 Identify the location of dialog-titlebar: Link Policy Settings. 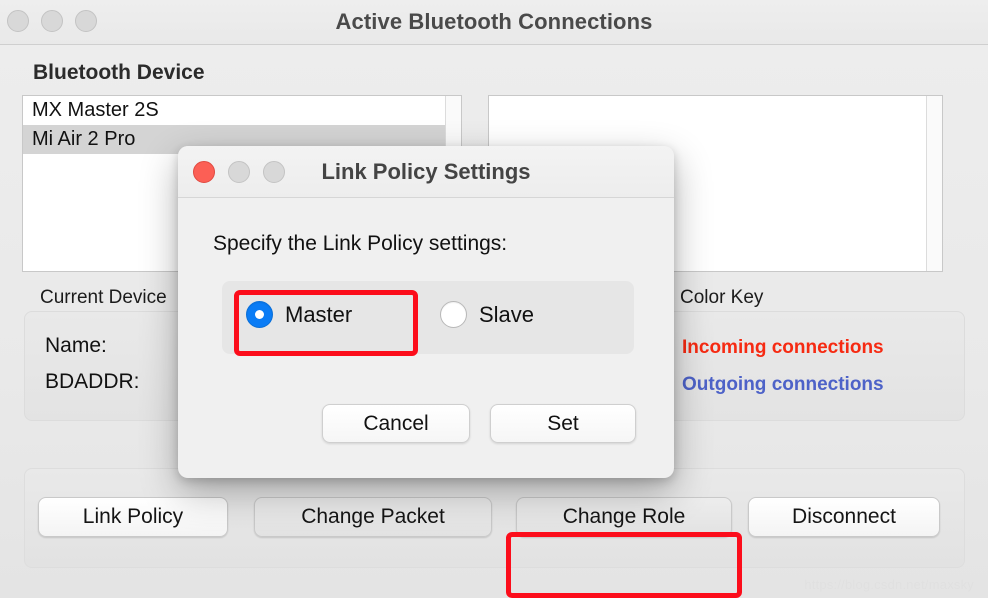
(426, 172).